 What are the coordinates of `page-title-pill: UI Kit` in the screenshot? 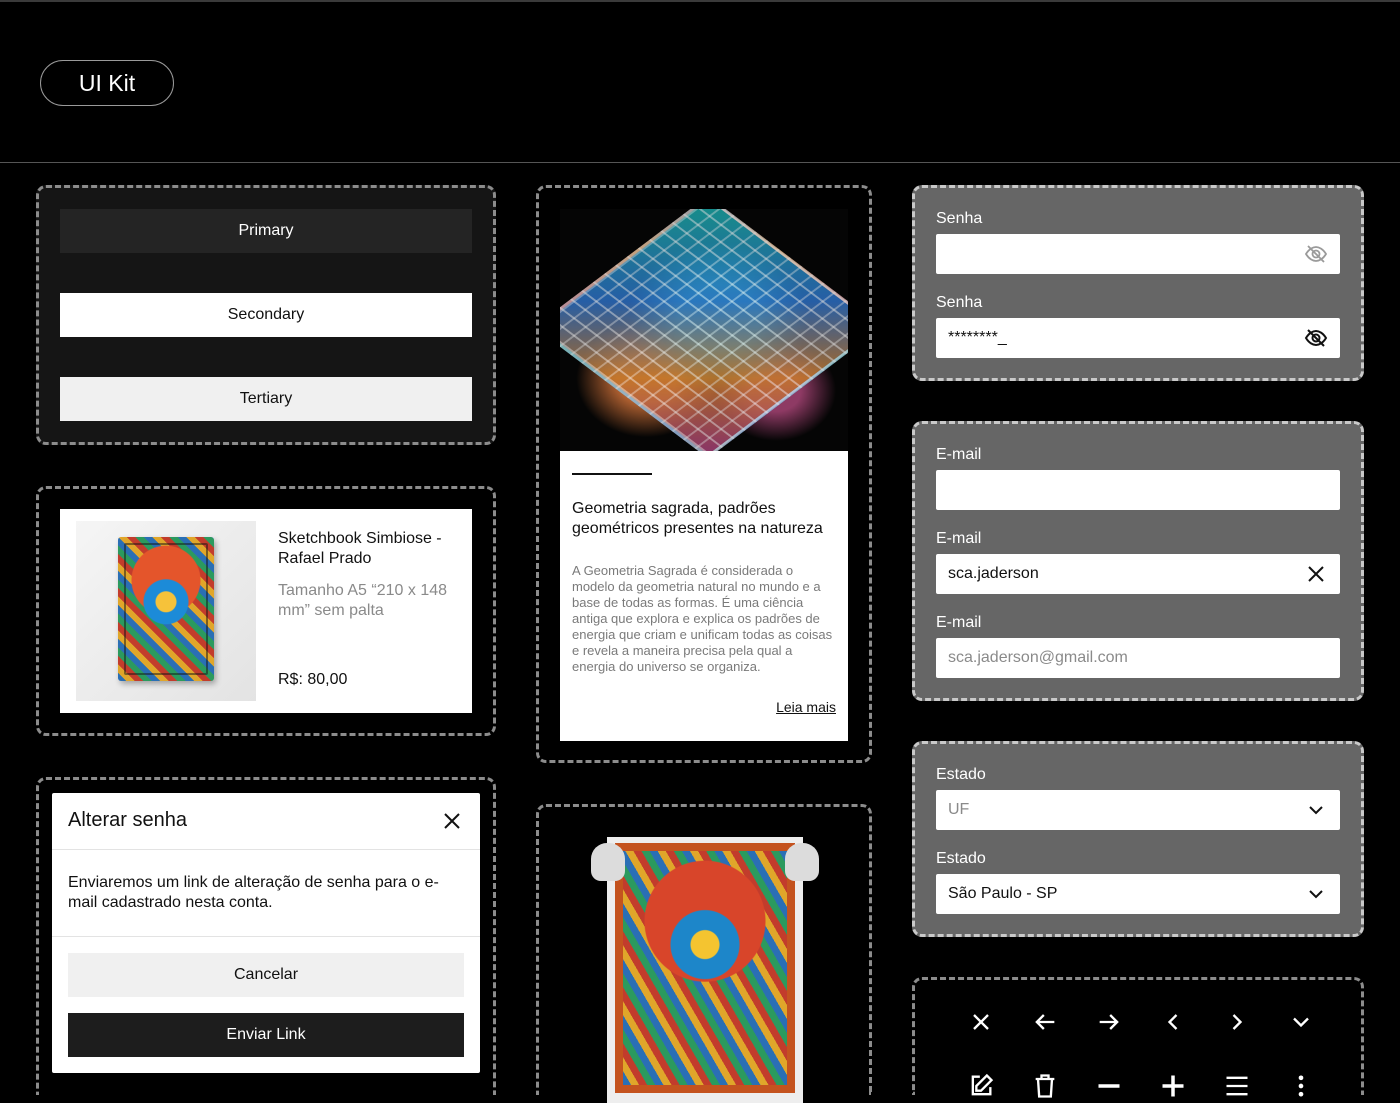 It's located at (107, 83).